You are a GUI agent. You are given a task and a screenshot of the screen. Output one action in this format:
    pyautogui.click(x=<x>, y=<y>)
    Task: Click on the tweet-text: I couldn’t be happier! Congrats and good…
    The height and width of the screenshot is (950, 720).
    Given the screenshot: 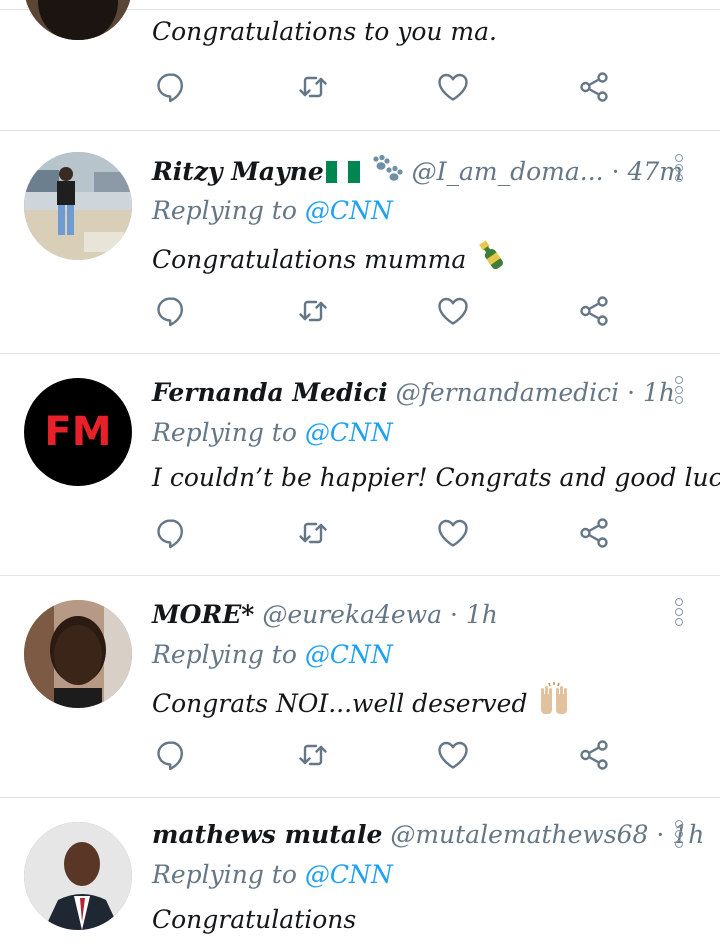 What is the action you would take?
    pyautogui.click(x=436, y=477)
    